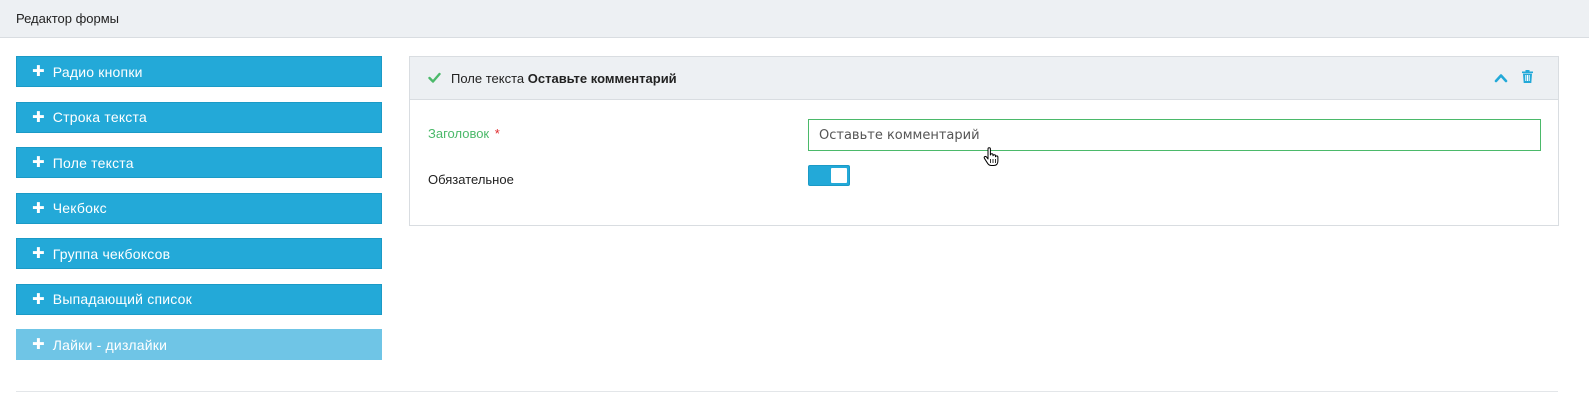  What do you see at coordinates (602, 78) in the screenshot?
I see `field-name-label: Оставьте комментарий` at bounding box center [602, 78].